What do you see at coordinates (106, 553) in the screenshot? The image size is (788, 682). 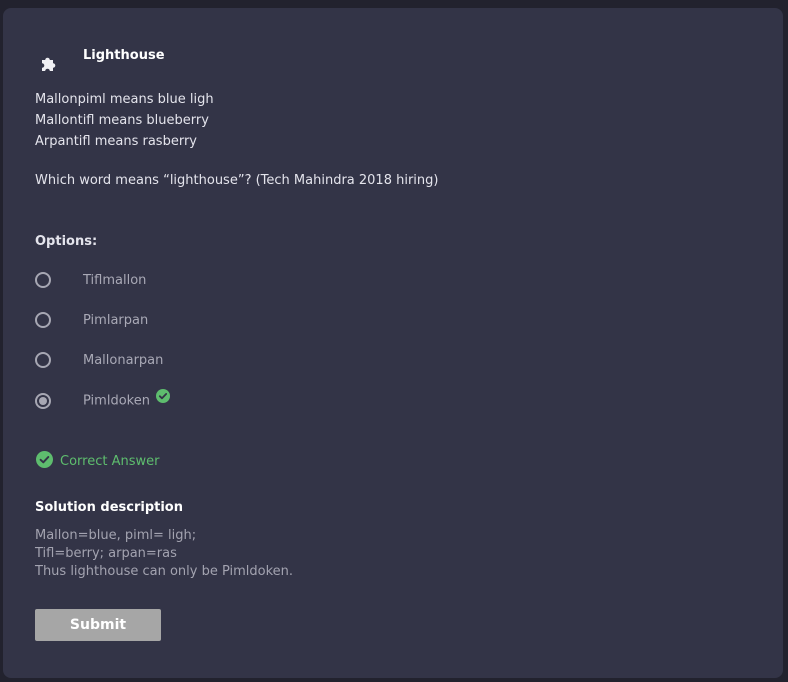 I see `solution-line: Tifl=berry; arpan=ras` at bounding box center [106, 553].